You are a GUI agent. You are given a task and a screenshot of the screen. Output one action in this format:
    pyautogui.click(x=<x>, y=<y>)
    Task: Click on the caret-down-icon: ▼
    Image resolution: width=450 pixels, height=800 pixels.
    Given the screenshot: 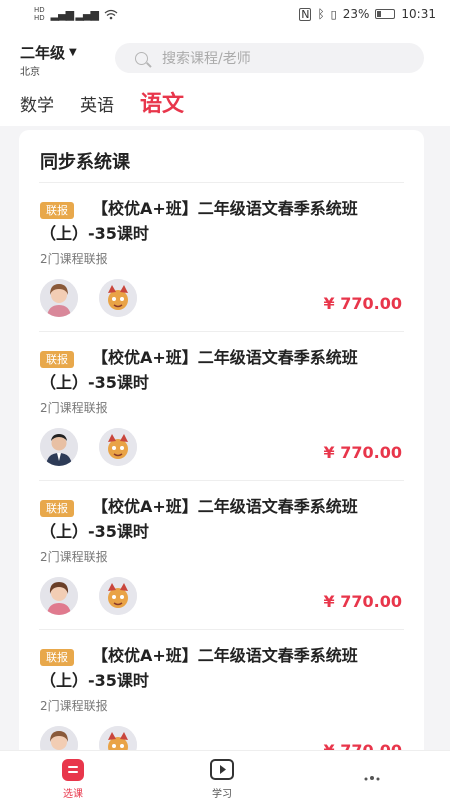 What is the action you would take?
    pyautogui.click(x=73, y=52)
    